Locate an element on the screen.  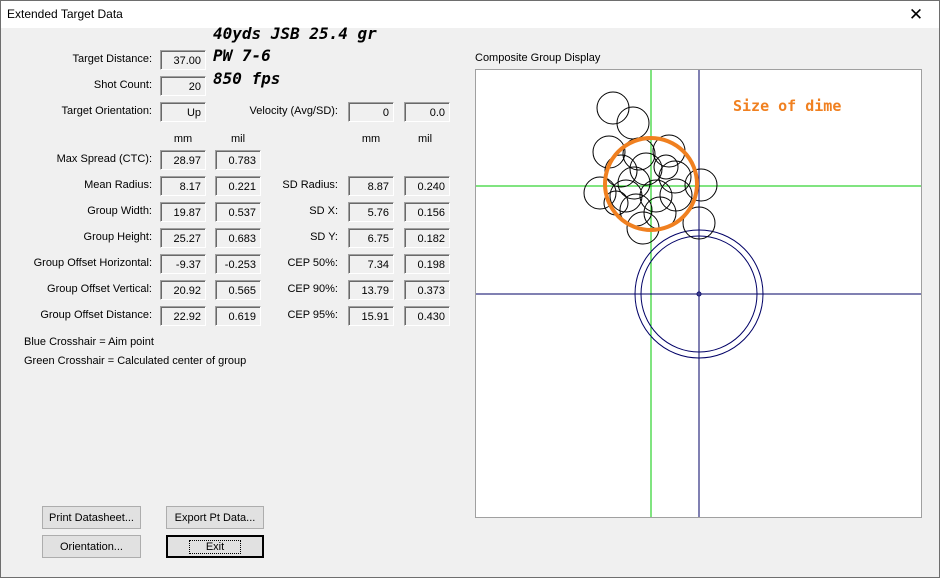
mean-radius-label: Mean Radius: is located at coordinates (118, 185).